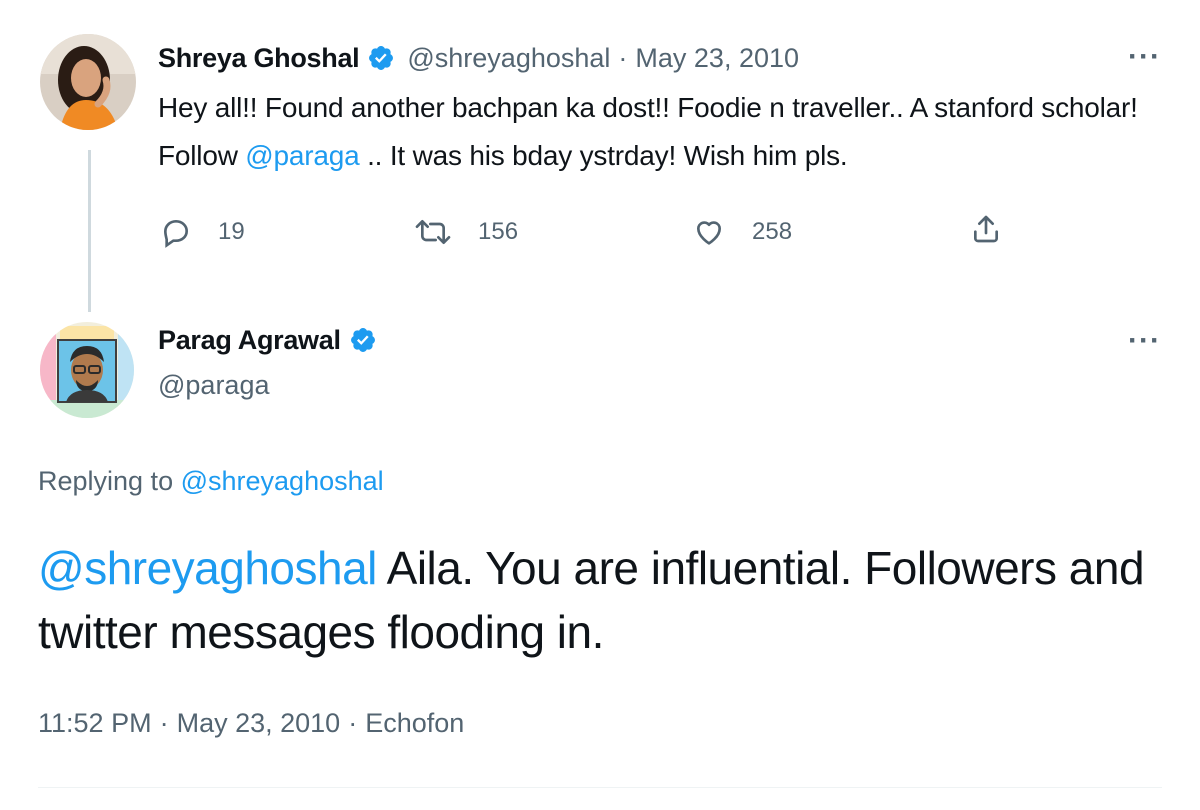 Image resolution: width=1200 pixels, height=810 pixels. I want to click on replying-to-line: Replying to @shreyaghoshal, so click(211, 481).